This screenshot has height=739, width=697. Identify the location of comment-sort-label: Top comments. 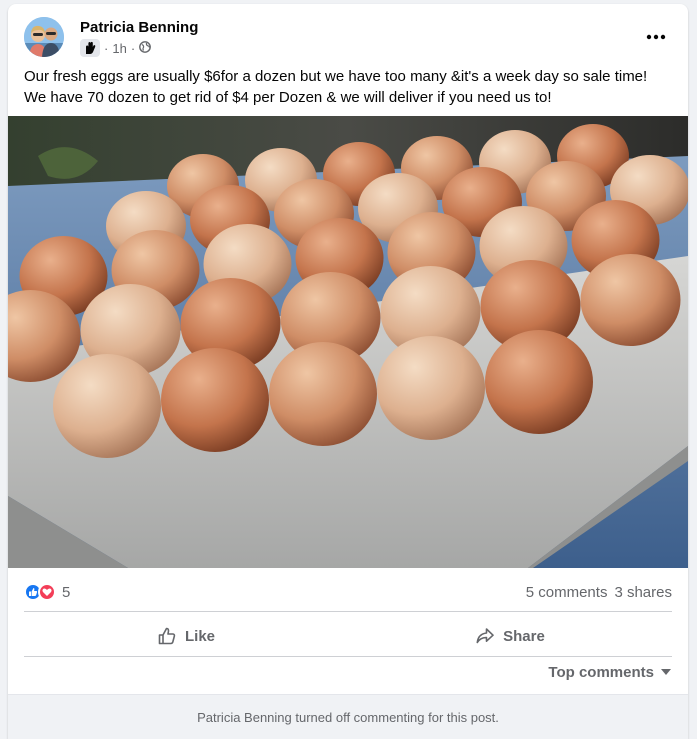
(601, 672).